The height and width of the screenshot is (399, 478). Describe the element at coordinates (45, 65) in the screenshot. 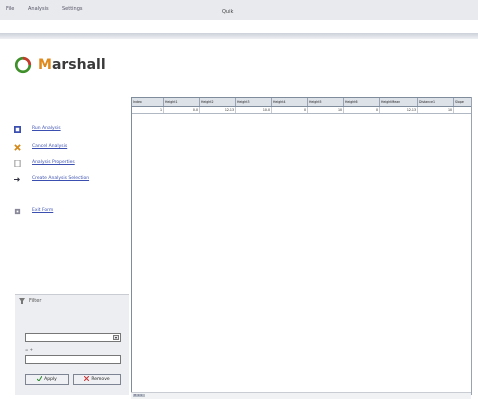

I see `brand-first-letter: M` at that location.